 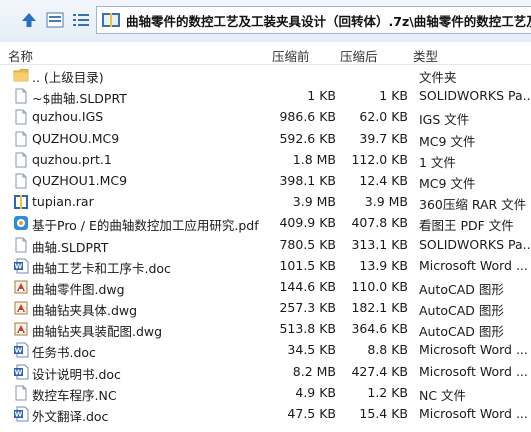 What do you see at coordinates (383, 265) in the screenshot?
I see `file-packed-size: 13.9 KB` at bounding box center [383, 265].